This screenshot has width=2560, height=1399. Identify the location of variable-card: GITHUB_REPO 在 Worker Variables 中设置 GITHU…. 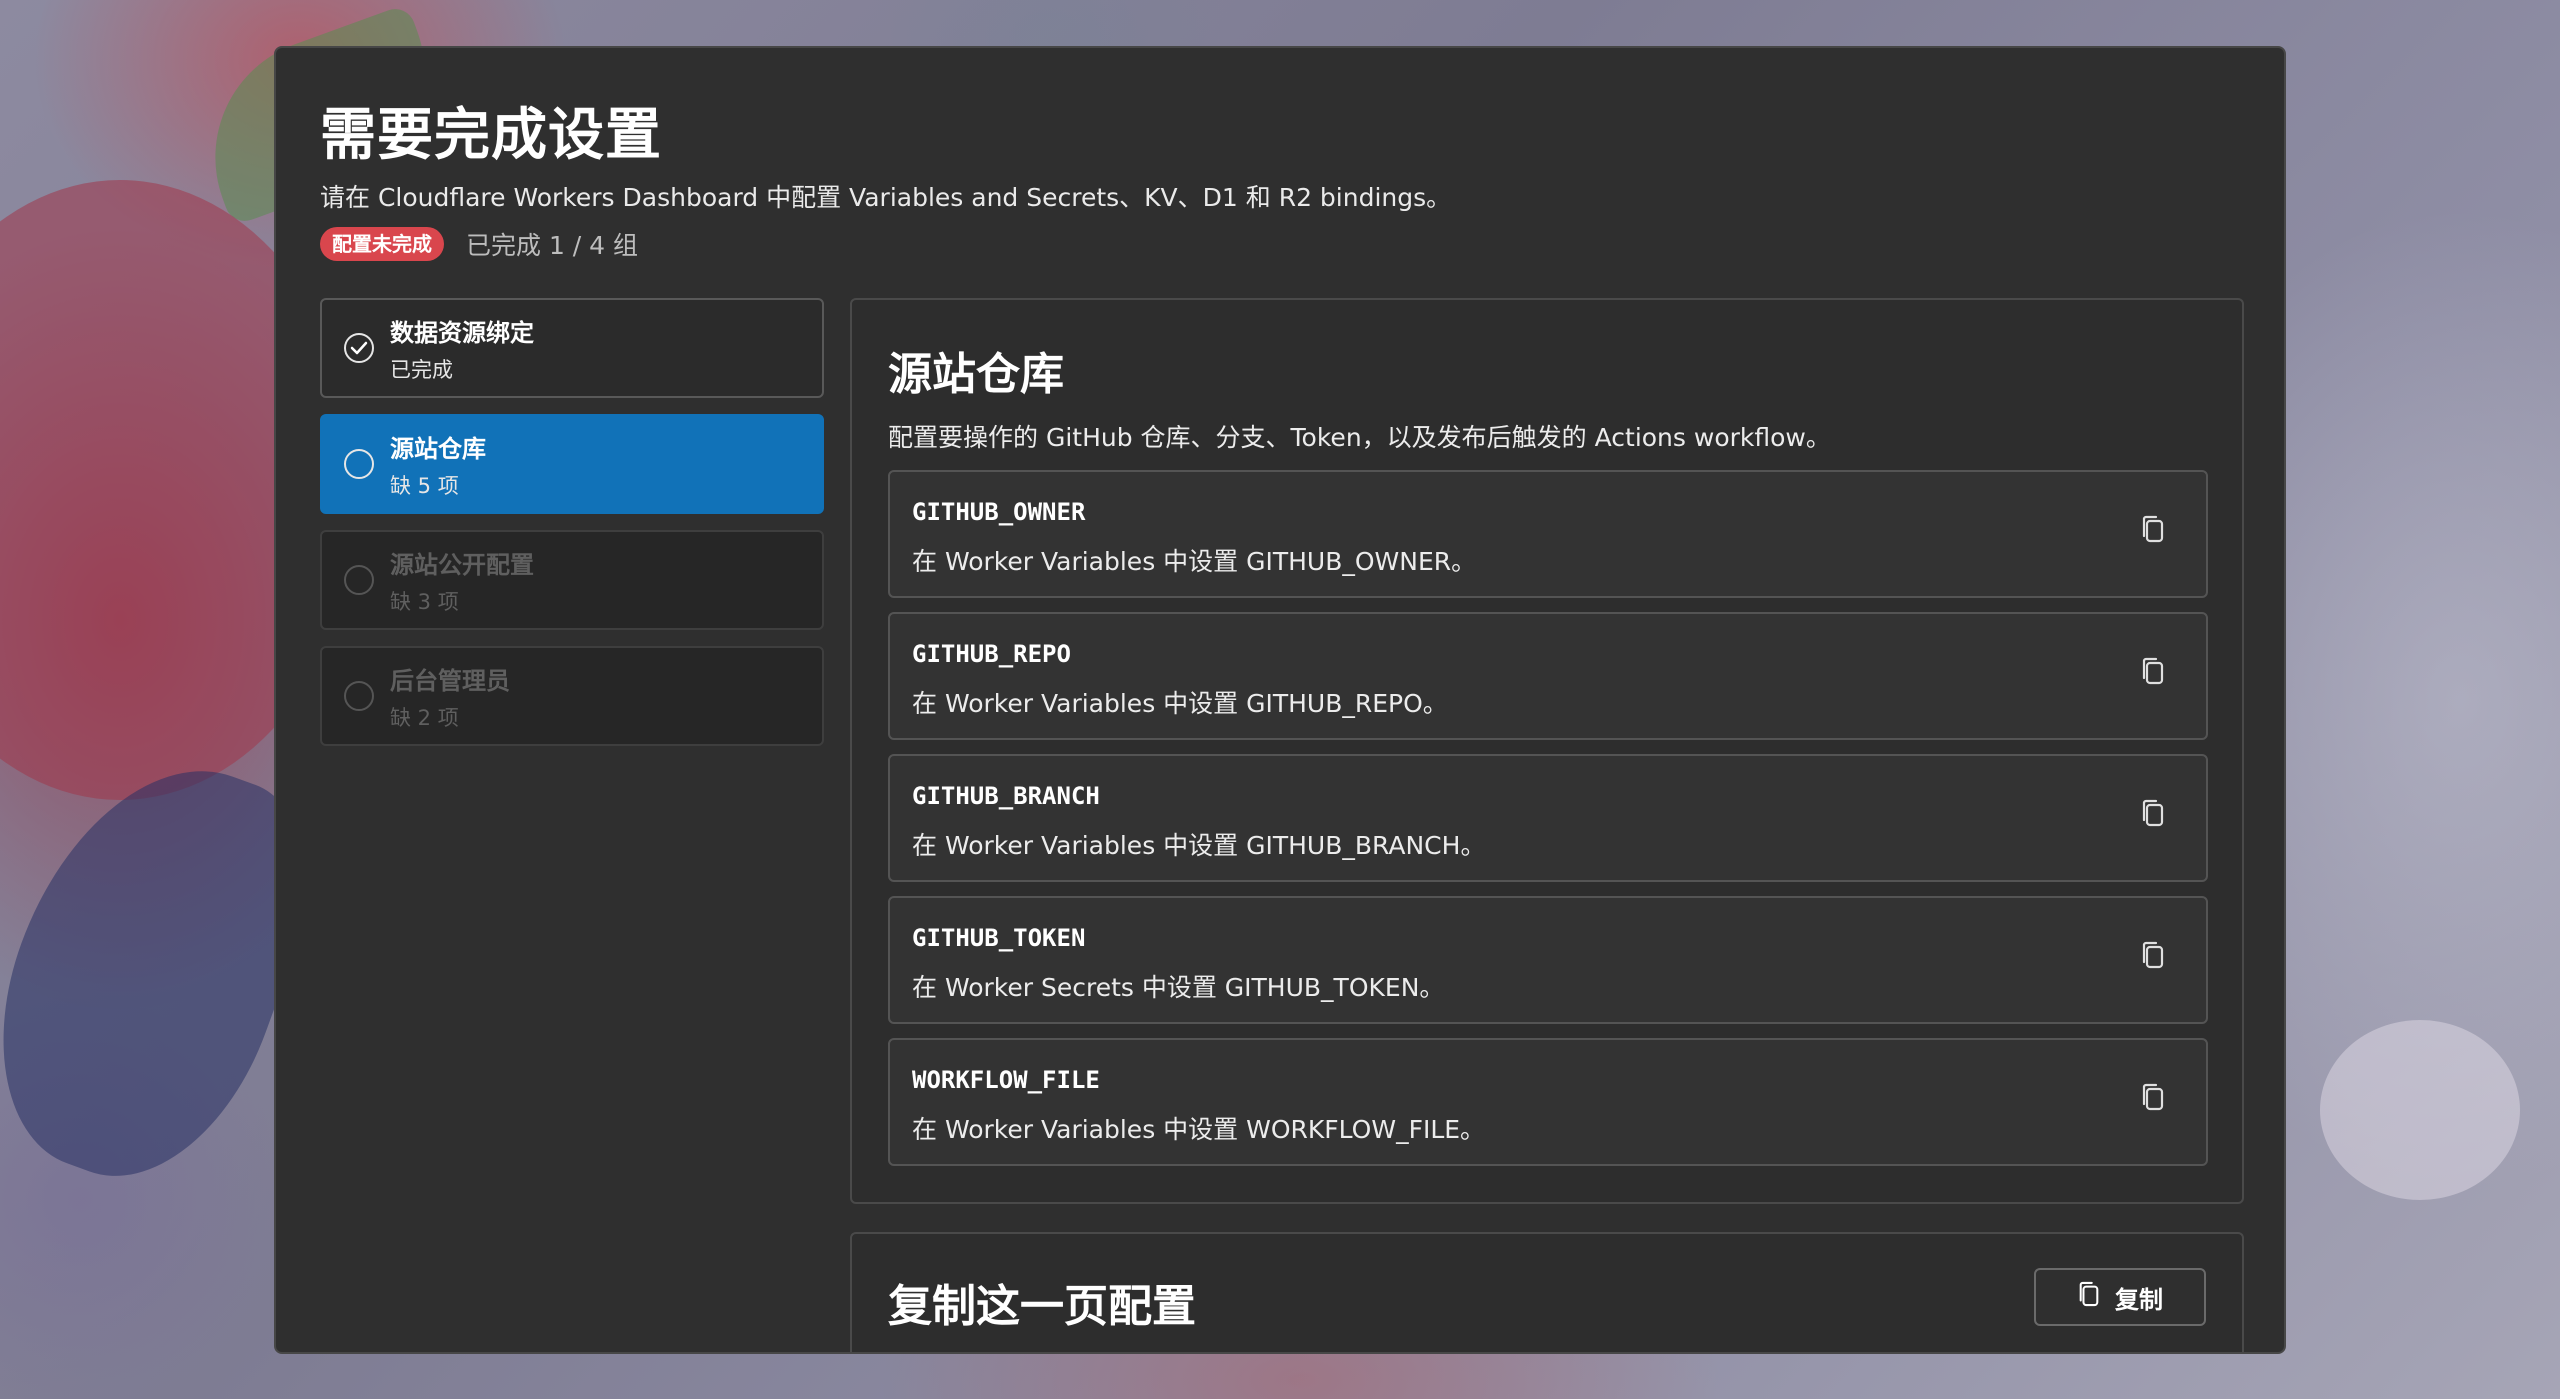
(1548, 676).